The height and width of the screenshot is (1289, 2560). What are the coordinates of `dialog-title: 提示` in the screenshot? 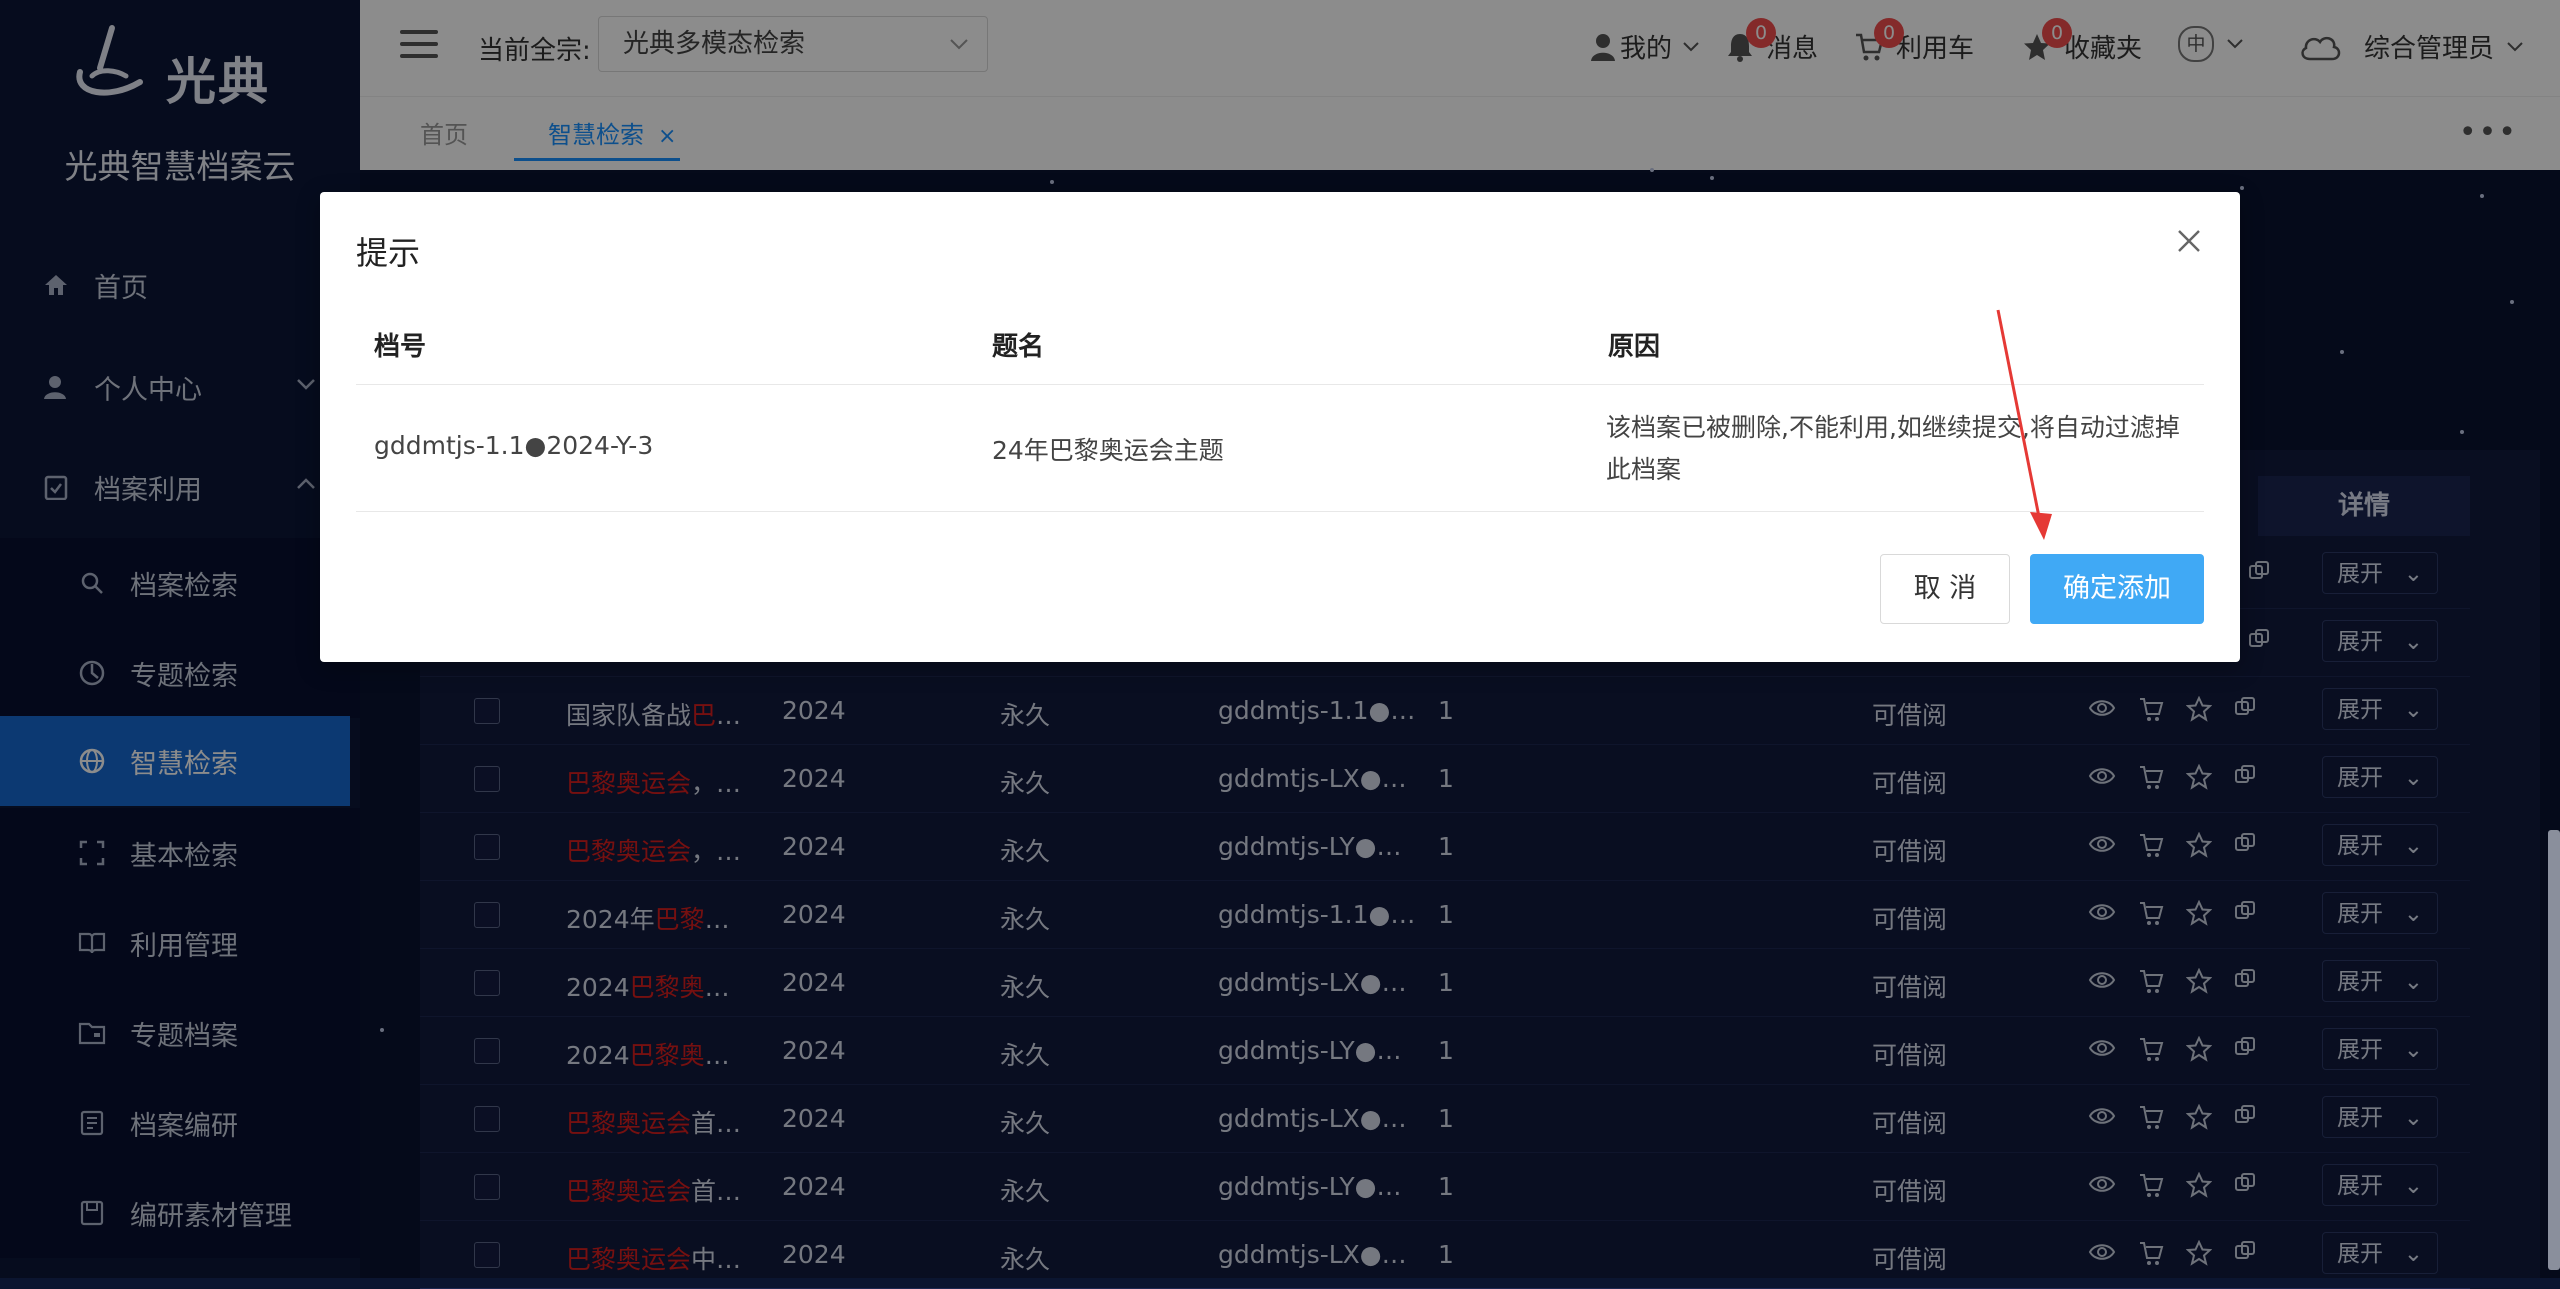 It's located at (388, 253).